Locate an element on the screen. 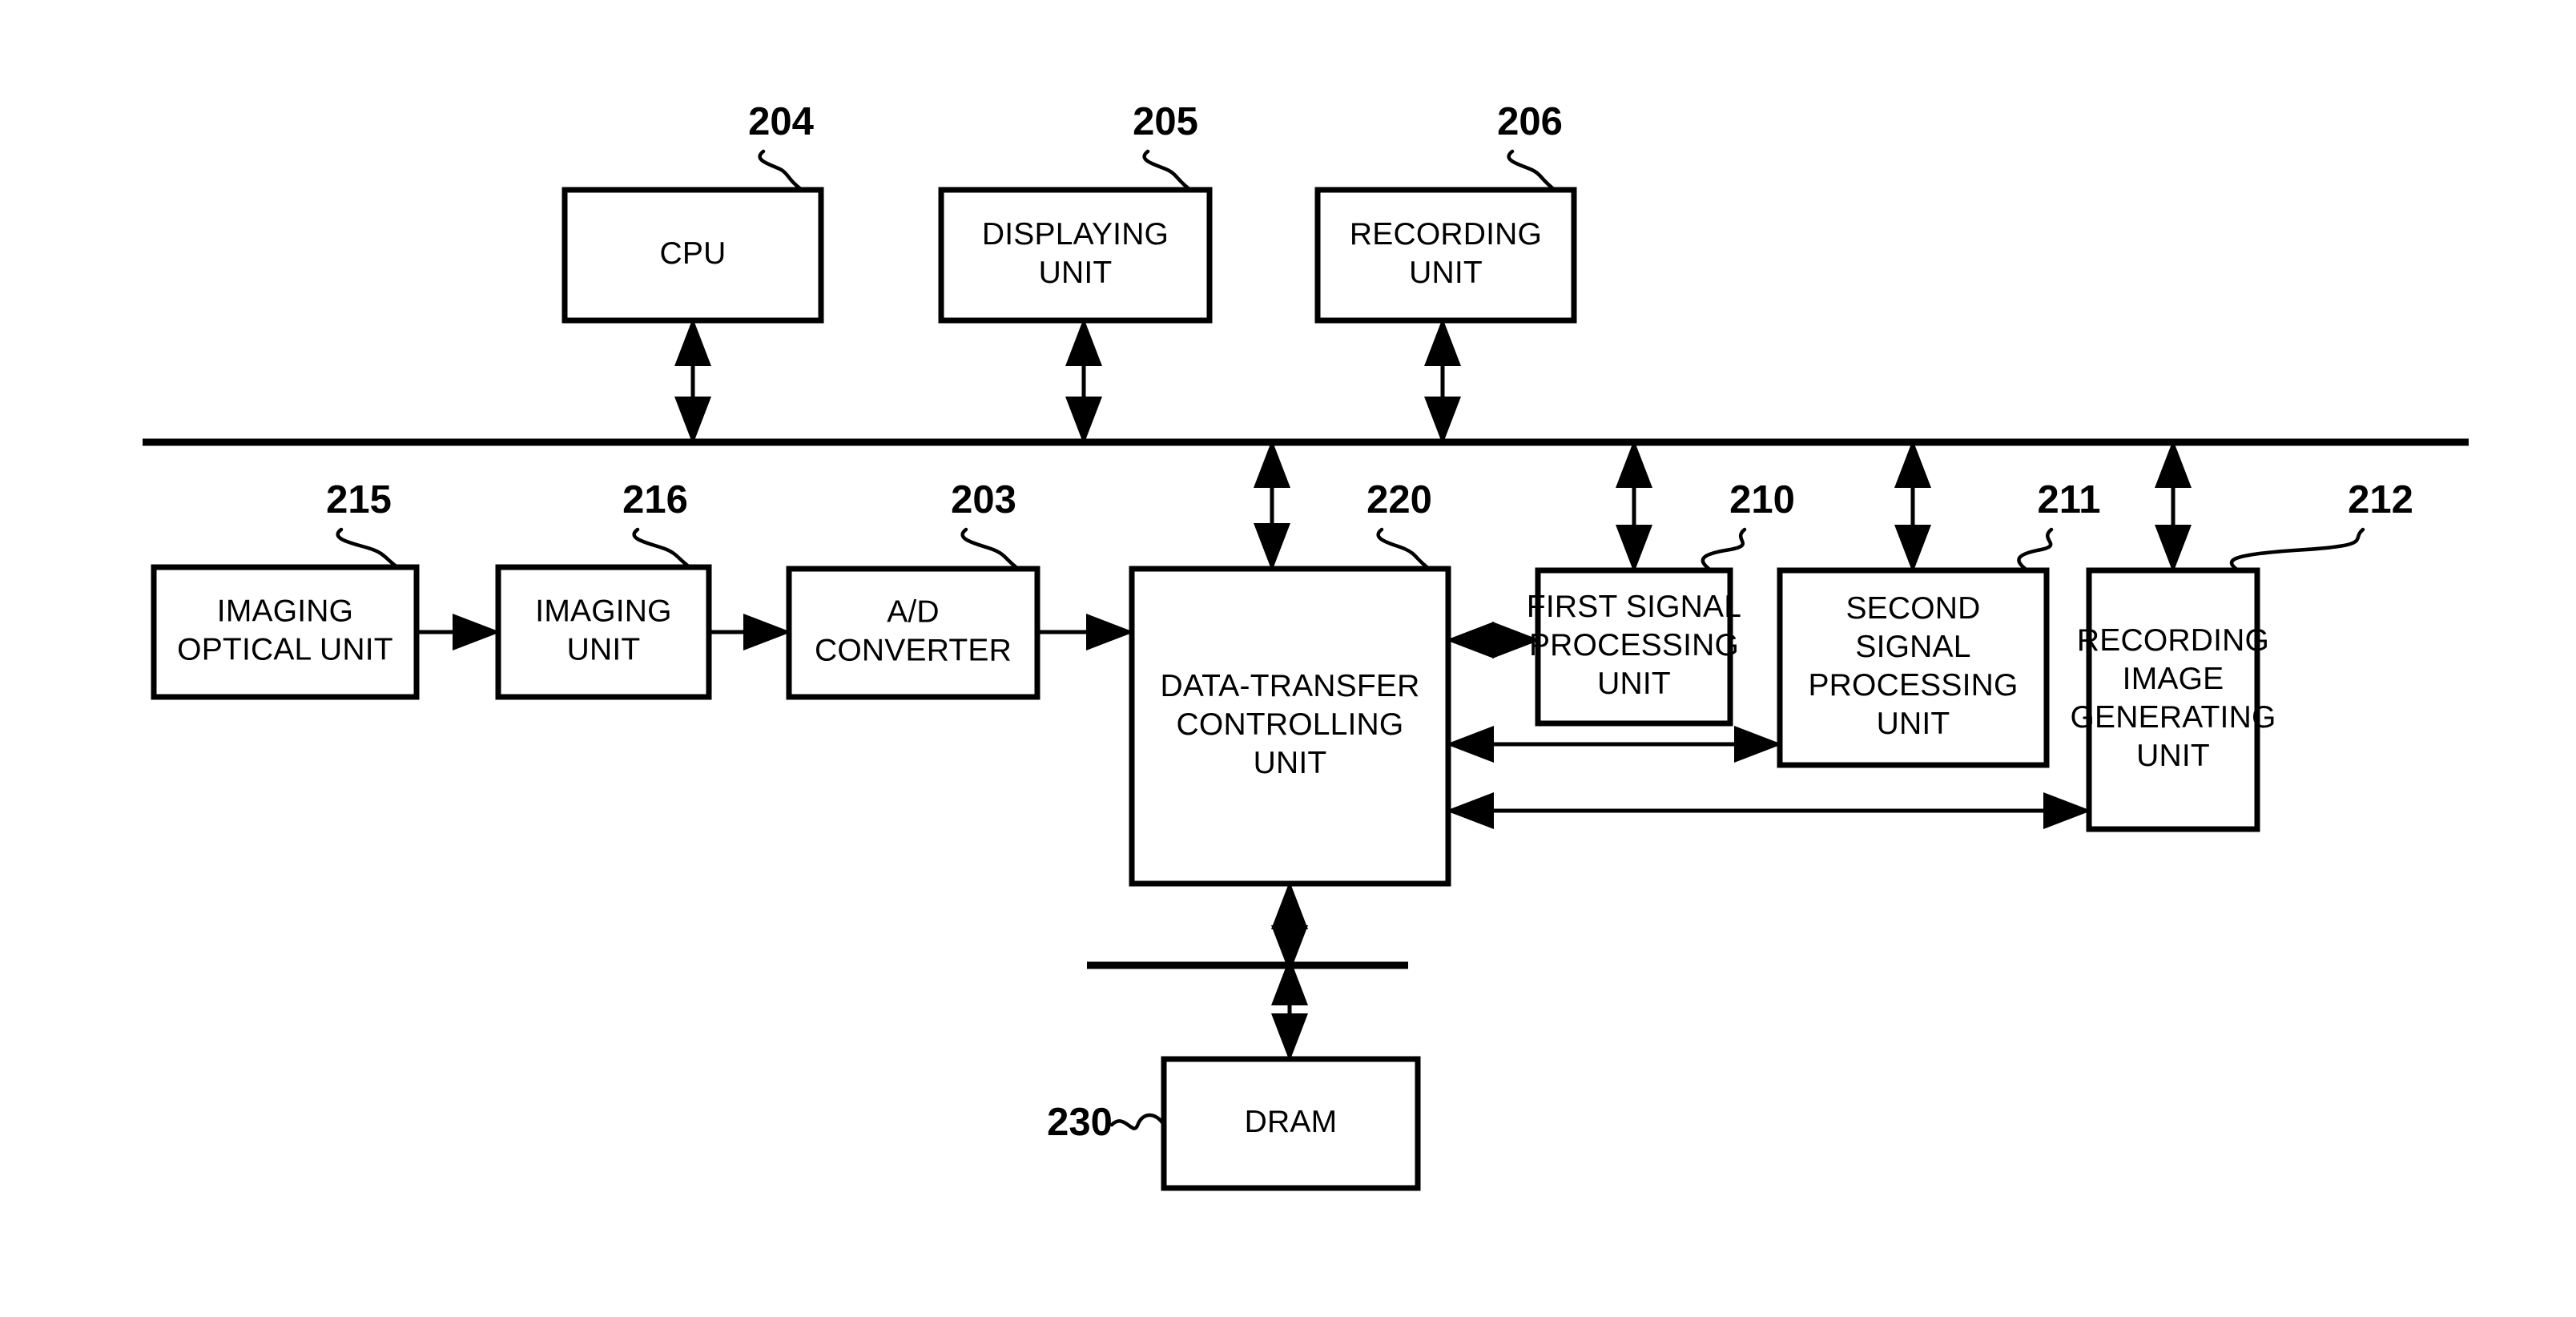  reference-numeral-216: 216 is located at coordinates (657, 524).